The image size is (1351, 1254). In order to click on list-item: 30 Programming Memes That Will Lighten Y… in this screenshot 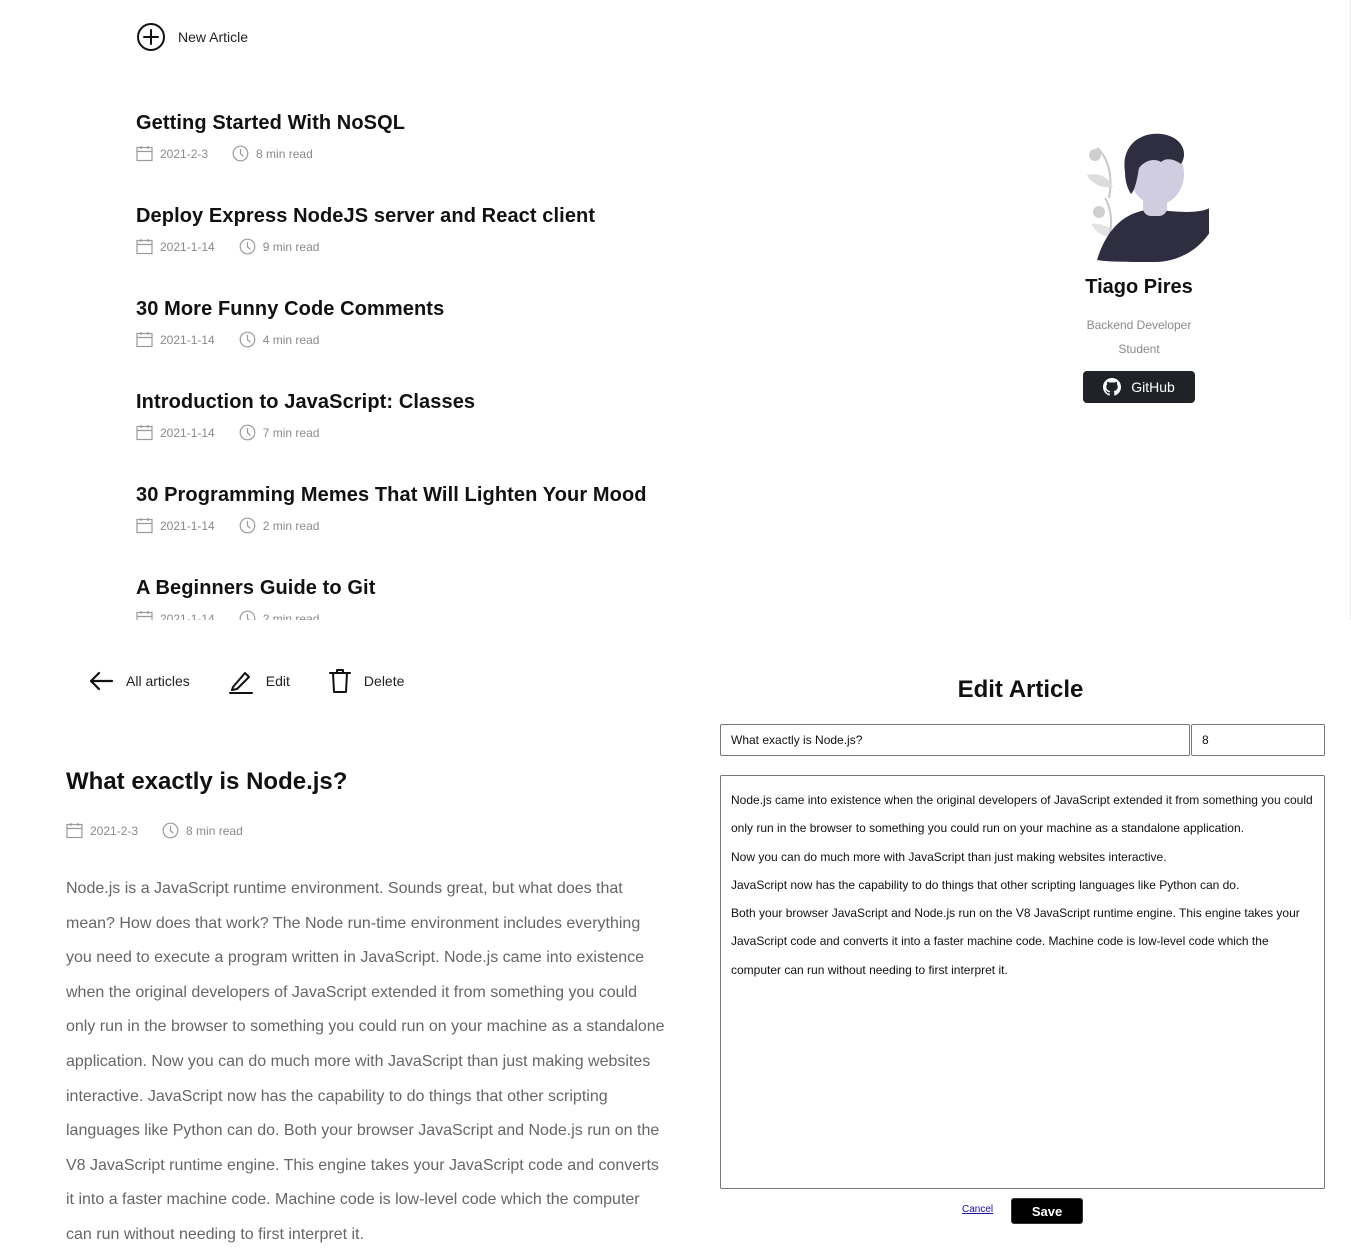, I will do `click(391, 529)`.